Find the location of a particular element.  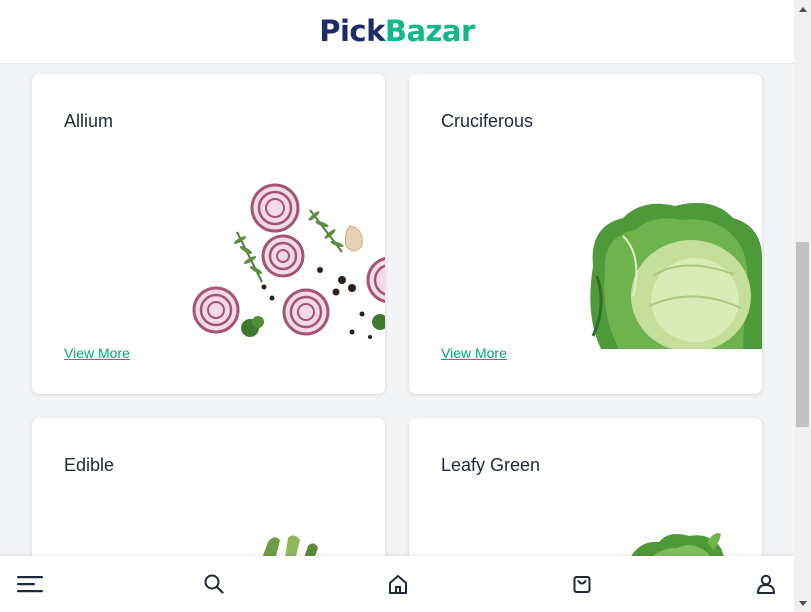

home-icon is located at coordinates (398, 584).